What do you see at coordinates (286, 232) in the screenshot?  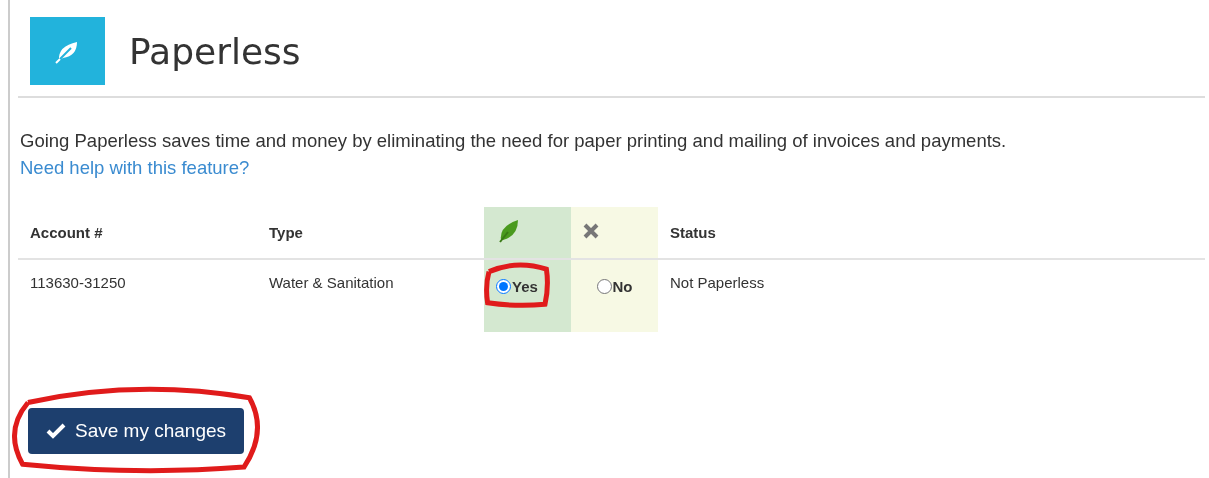 I see `column-header: Type` at bounding box center [286, 232].